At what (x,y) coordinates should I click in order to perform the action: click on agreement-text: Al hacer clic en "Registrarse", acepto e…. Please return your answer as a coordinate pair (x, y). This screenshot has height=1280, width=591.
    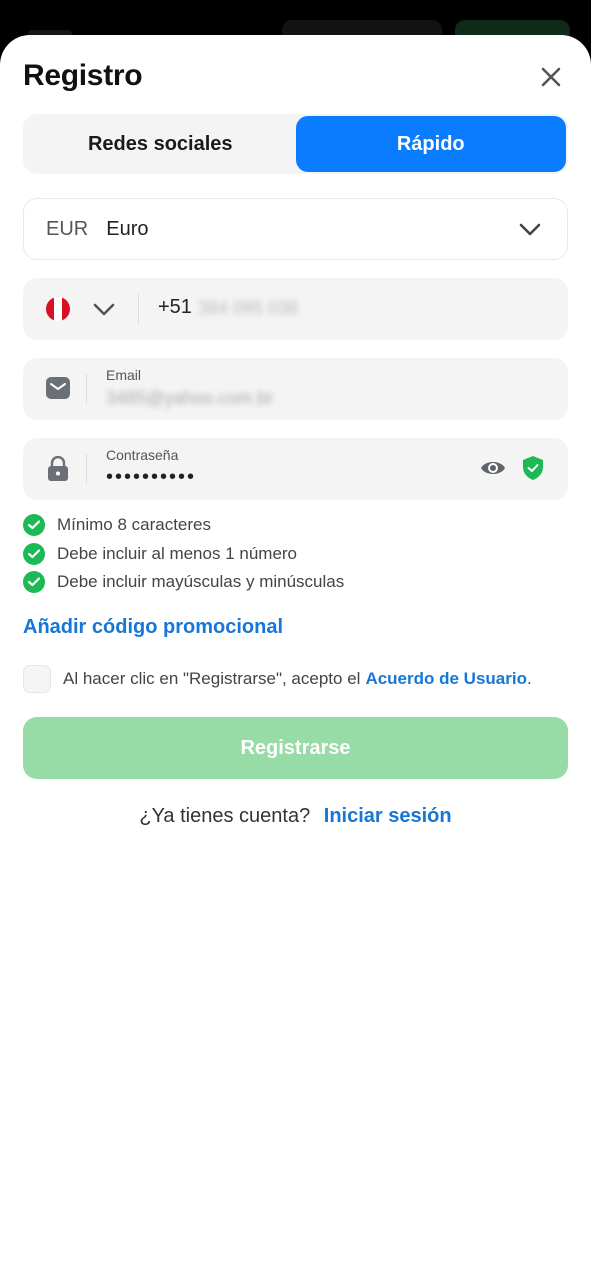
    Looking at the image, I should click on (212, 678).